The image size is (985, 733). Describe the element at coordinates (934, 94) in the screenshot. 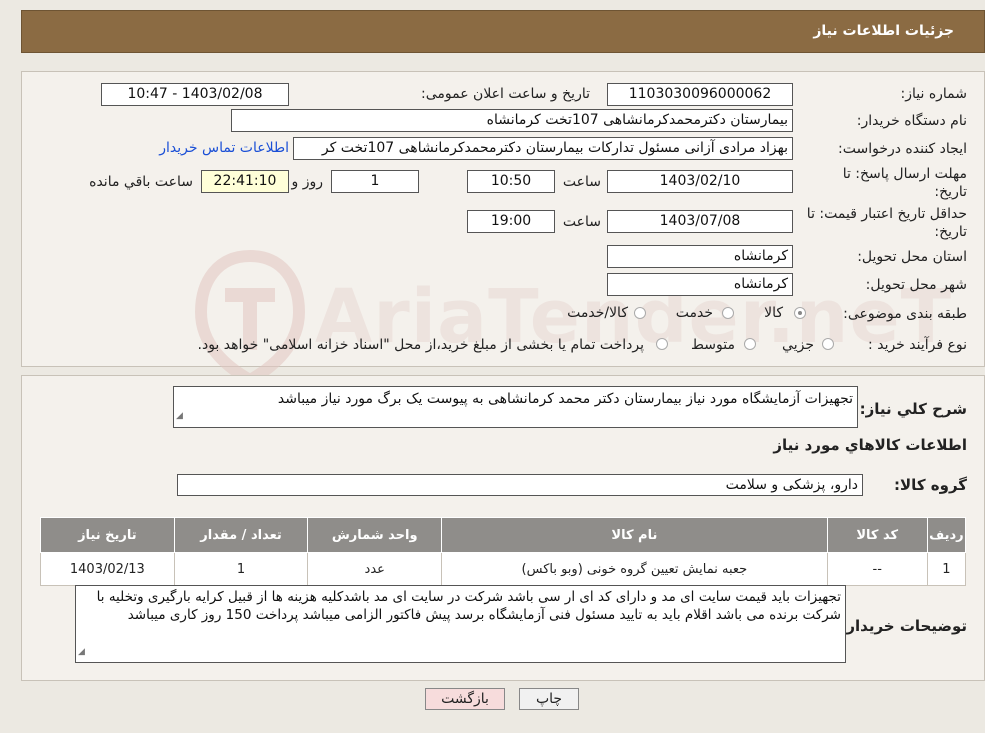

I see `need-number-label: شماره نیاز:` at that location.